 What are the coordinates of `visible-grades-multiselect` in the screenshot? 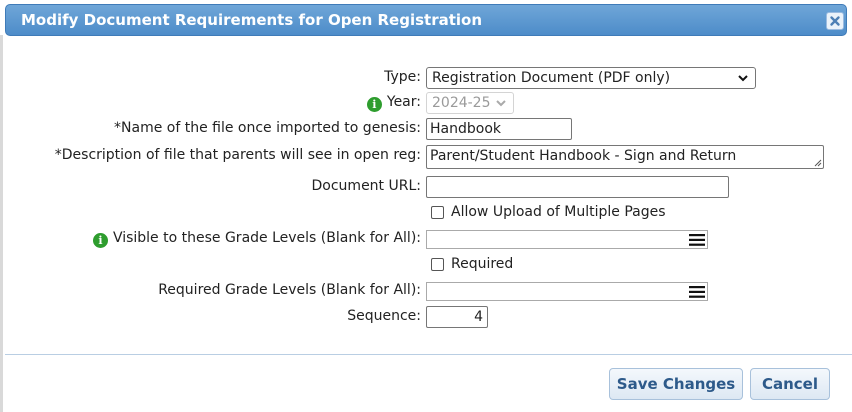 It's located at (567, 239).